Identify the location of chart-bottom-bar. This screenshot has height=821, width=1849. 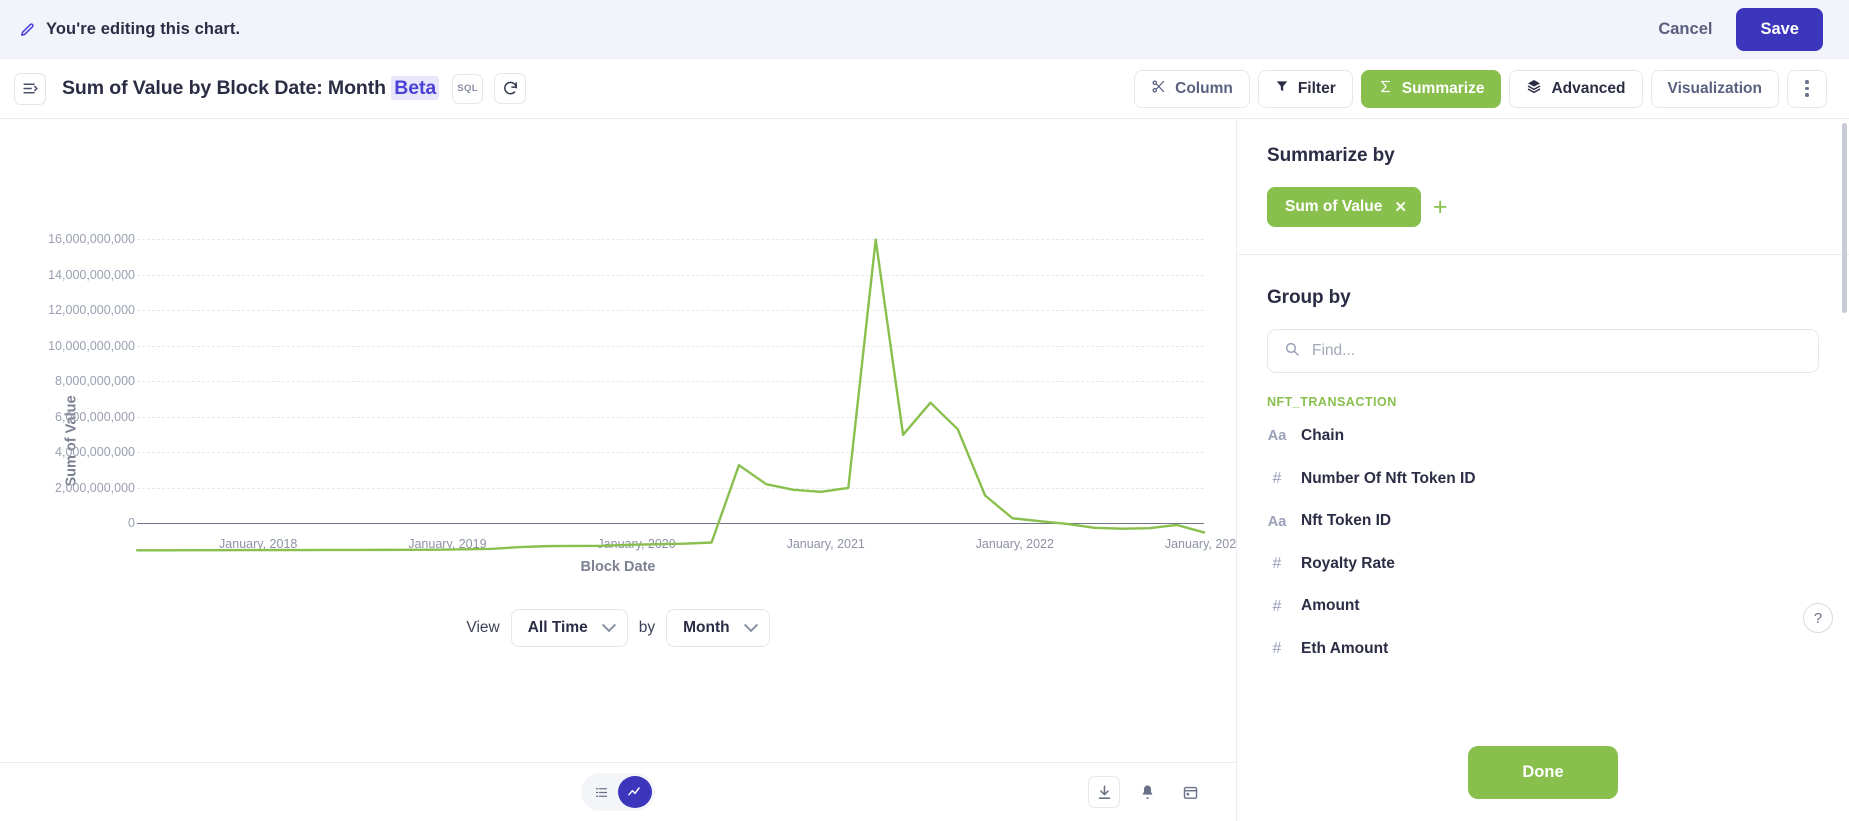
(618, 791).